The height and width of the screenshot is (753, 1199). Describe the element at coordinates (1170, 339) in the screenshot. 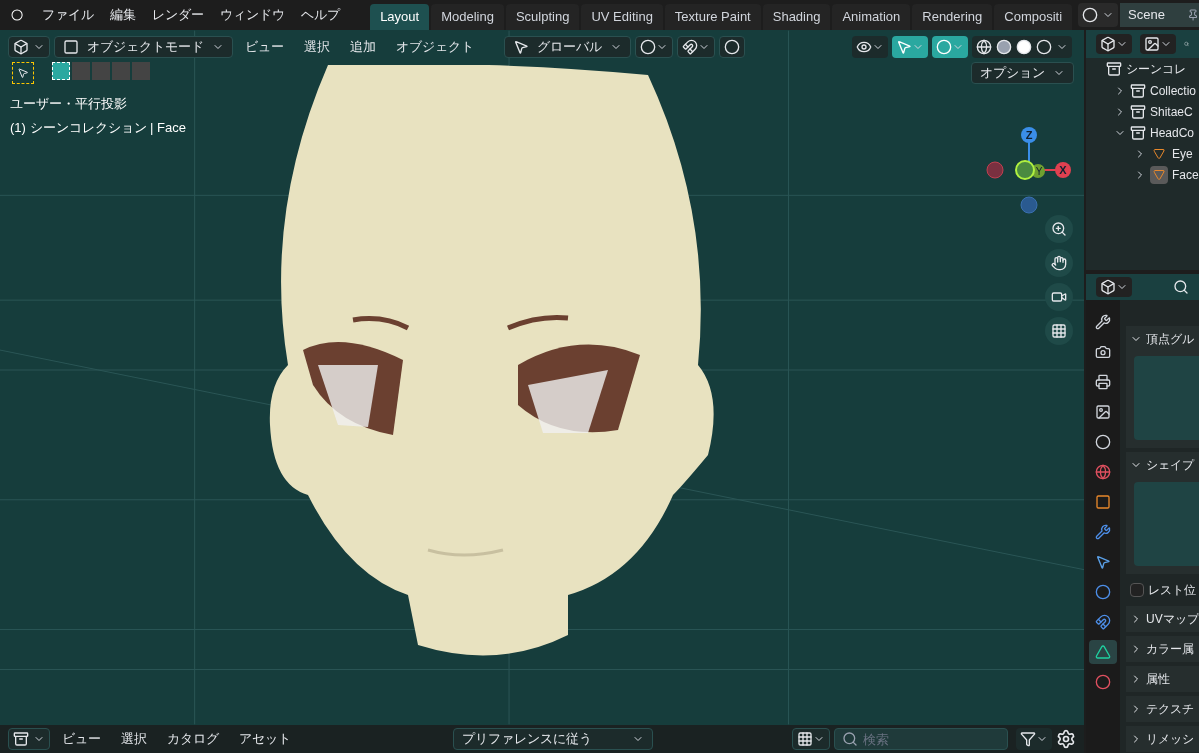

I see `panel-title: 頂点グル` at that location.